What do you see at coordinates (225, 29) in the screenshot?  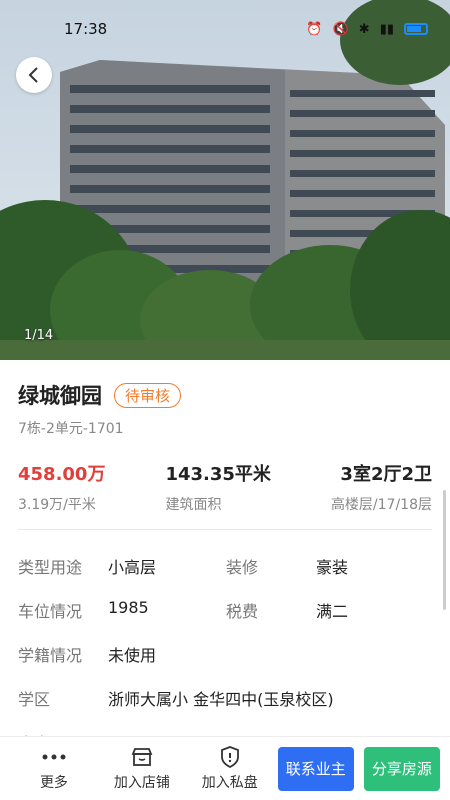 I see `status-bar: 17:38 ⏰ 🔇 ✱ ▮▮` at bounding box center [225, 29].